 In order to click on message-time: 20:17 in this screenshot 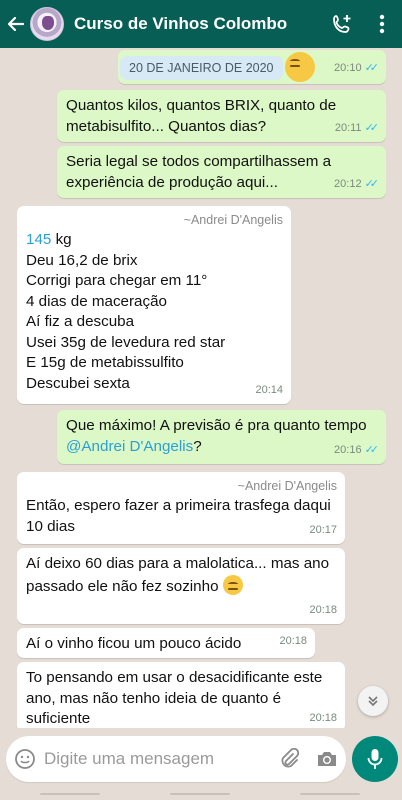, I will do `click(323, 529)`.